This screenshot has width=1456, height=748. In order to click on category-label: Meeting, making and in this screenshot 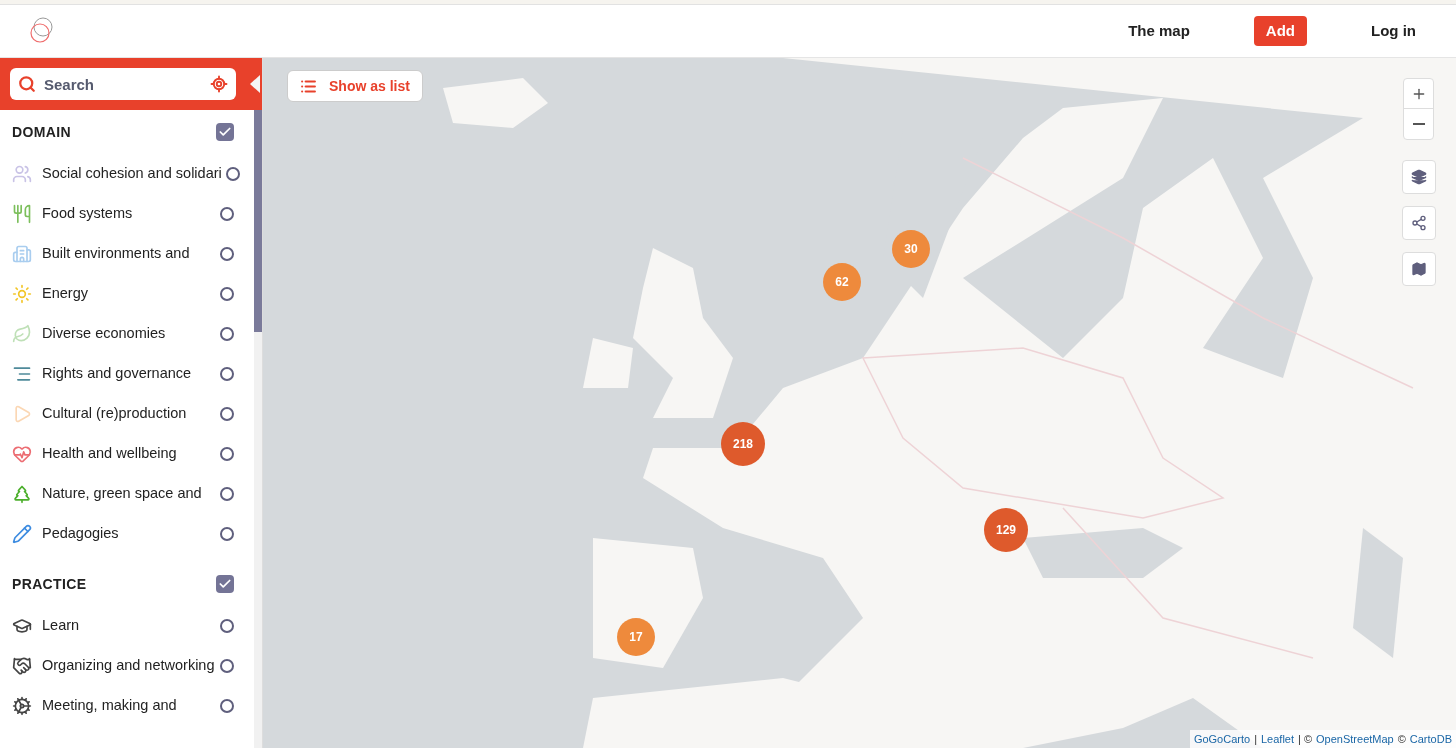, I will do `click(110, 706)`.